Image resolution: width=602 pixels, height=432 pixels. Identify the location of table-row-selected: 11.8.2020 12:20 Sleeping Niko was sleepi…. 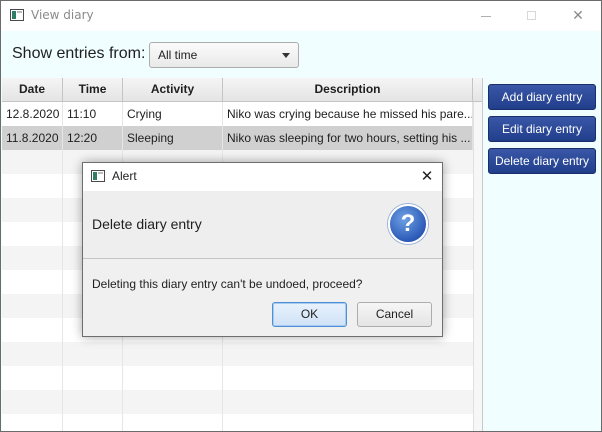
(237, 138).